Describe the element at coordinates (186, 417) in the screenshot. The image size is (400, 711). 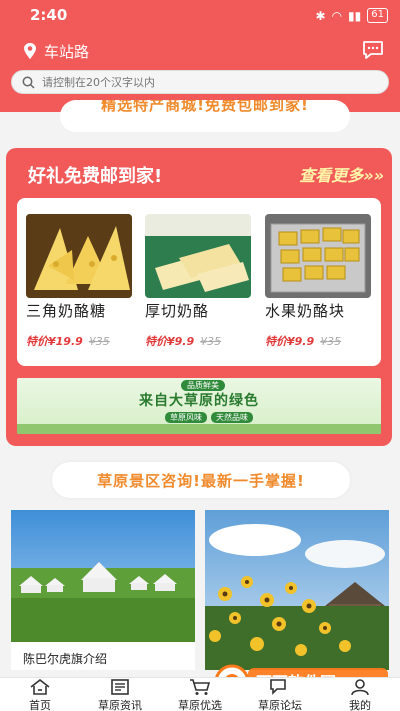
I see `banner-sub-tag: 草原风味` at that location.